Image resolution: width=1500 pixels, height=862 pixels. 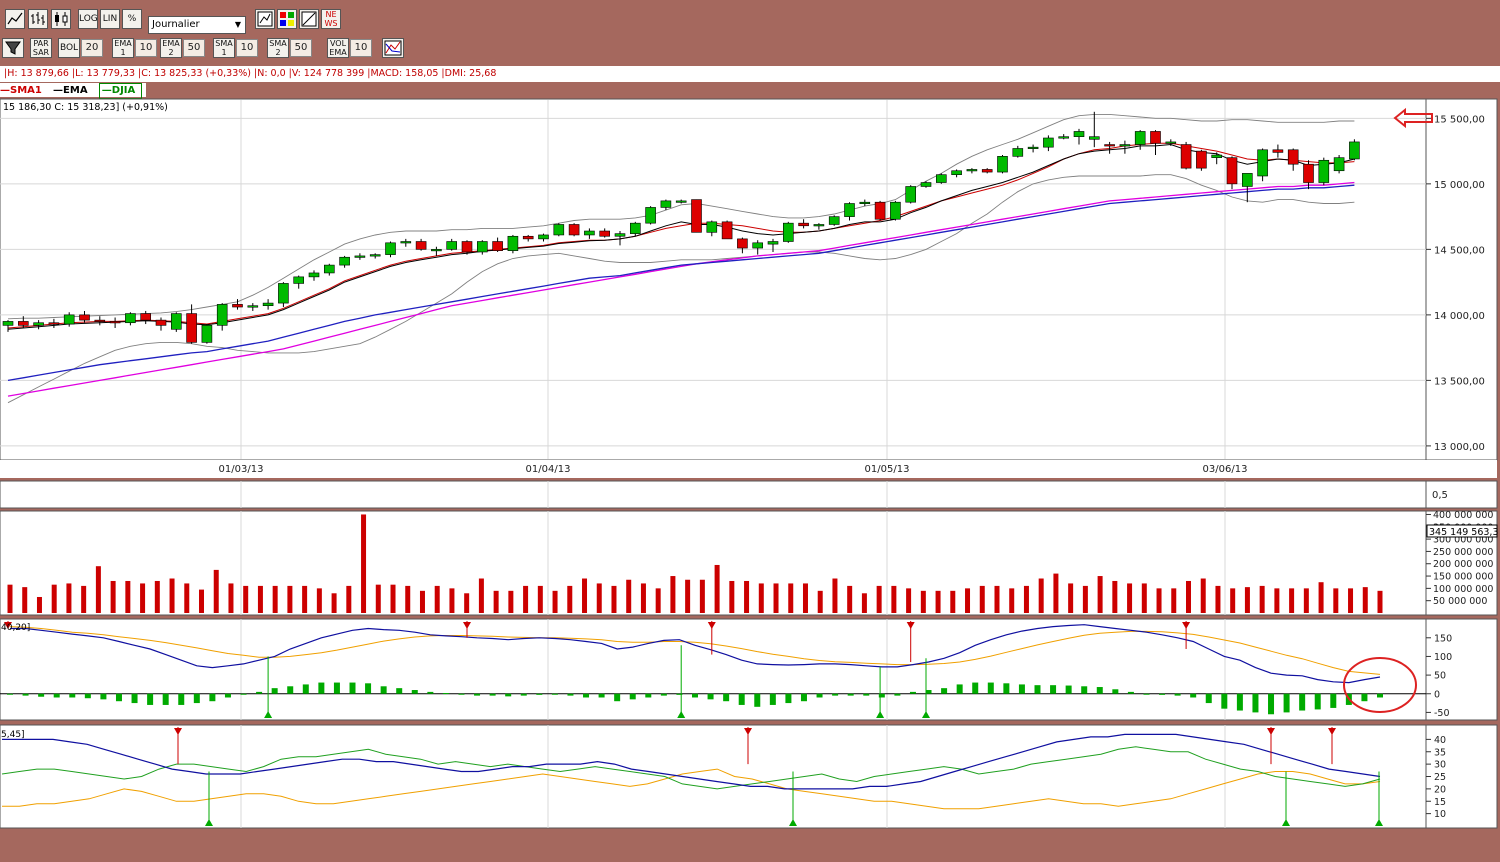 I want to click on dmi-tick-label: 10, so click(x=1440, y=814).